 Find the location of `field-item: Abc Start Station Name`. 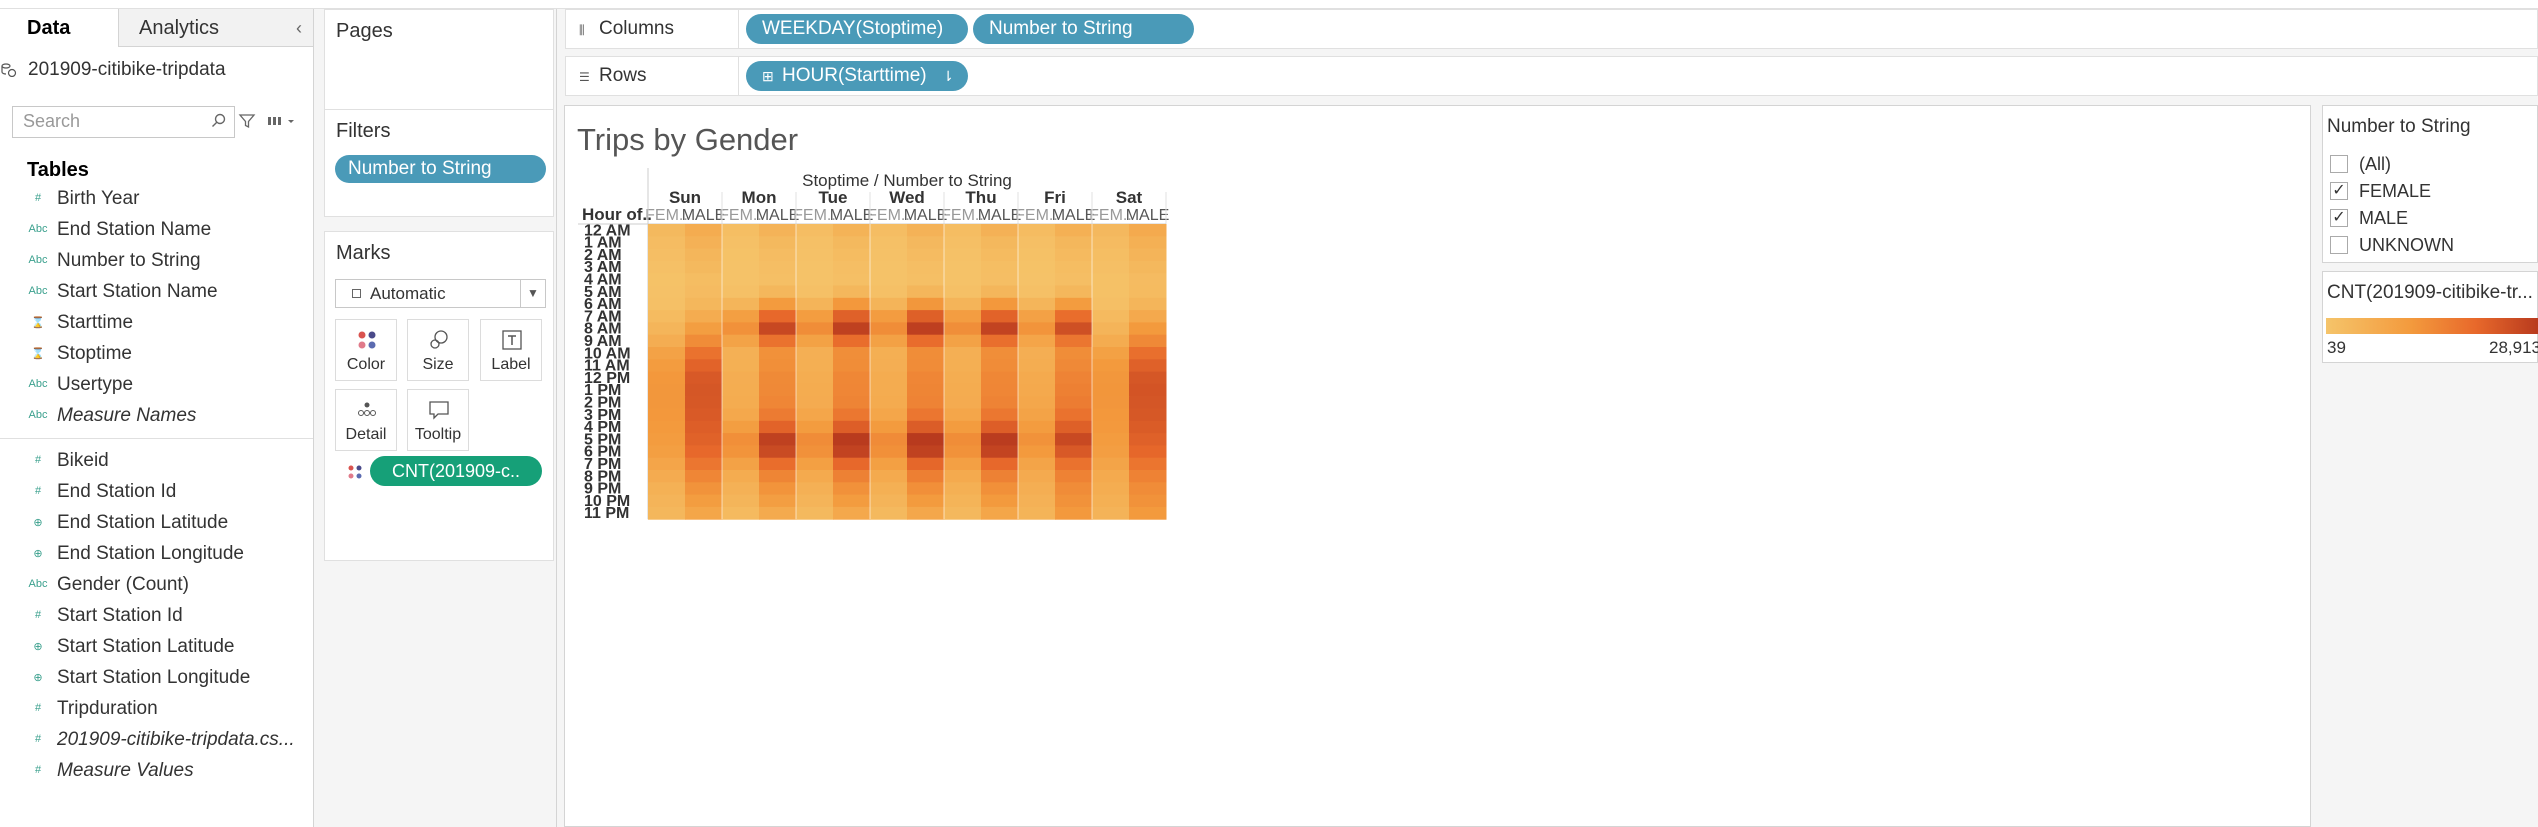

field-item: Abc Start Station Name is located at coordinates (156, 293).